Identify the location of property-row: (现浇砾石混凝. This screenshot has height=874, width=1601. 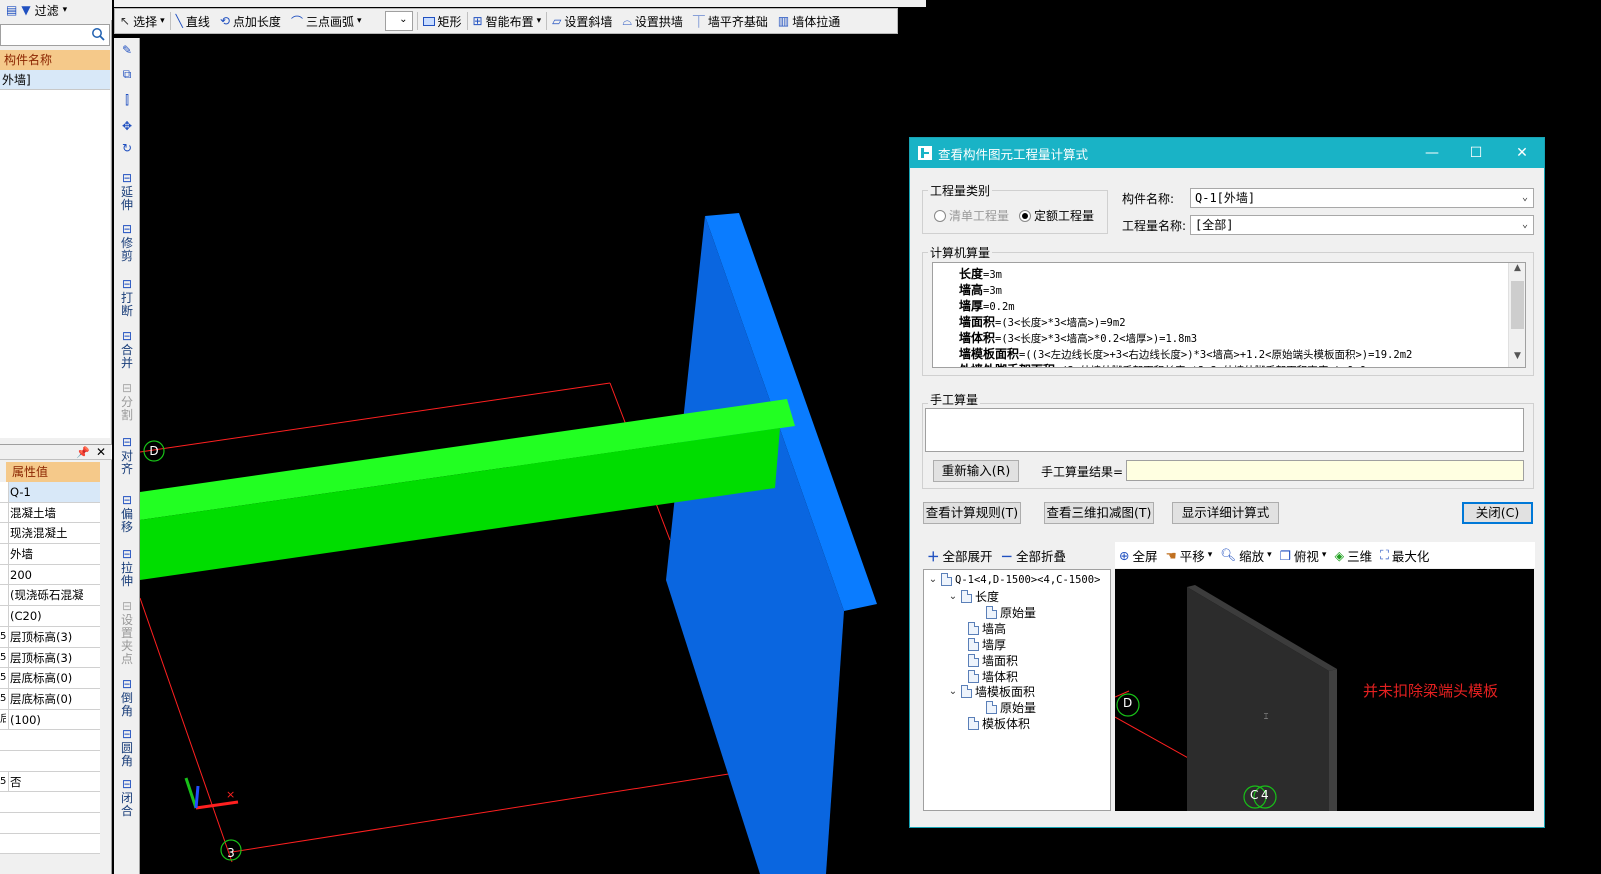
(50, 596).